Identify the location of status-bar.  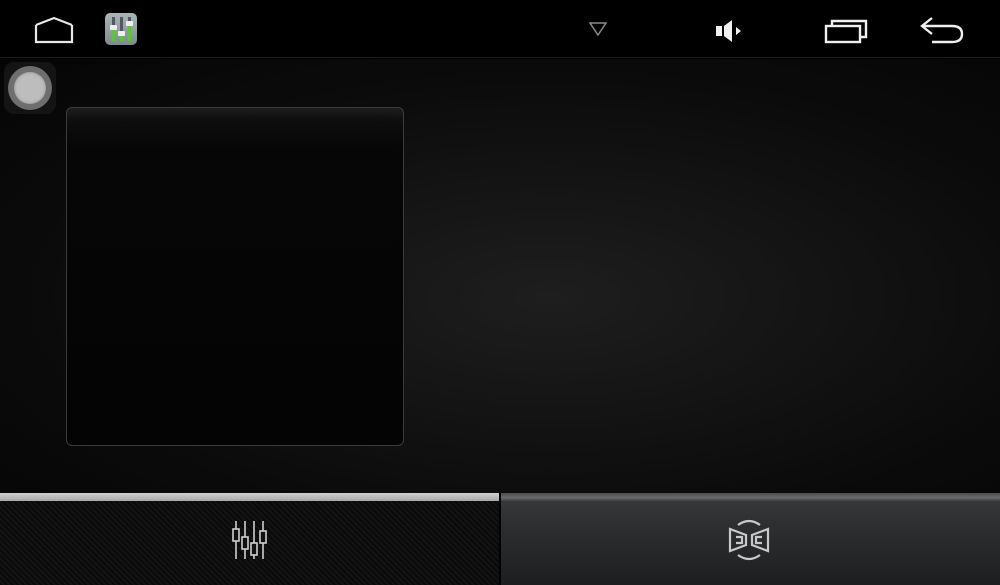
(500, 29).